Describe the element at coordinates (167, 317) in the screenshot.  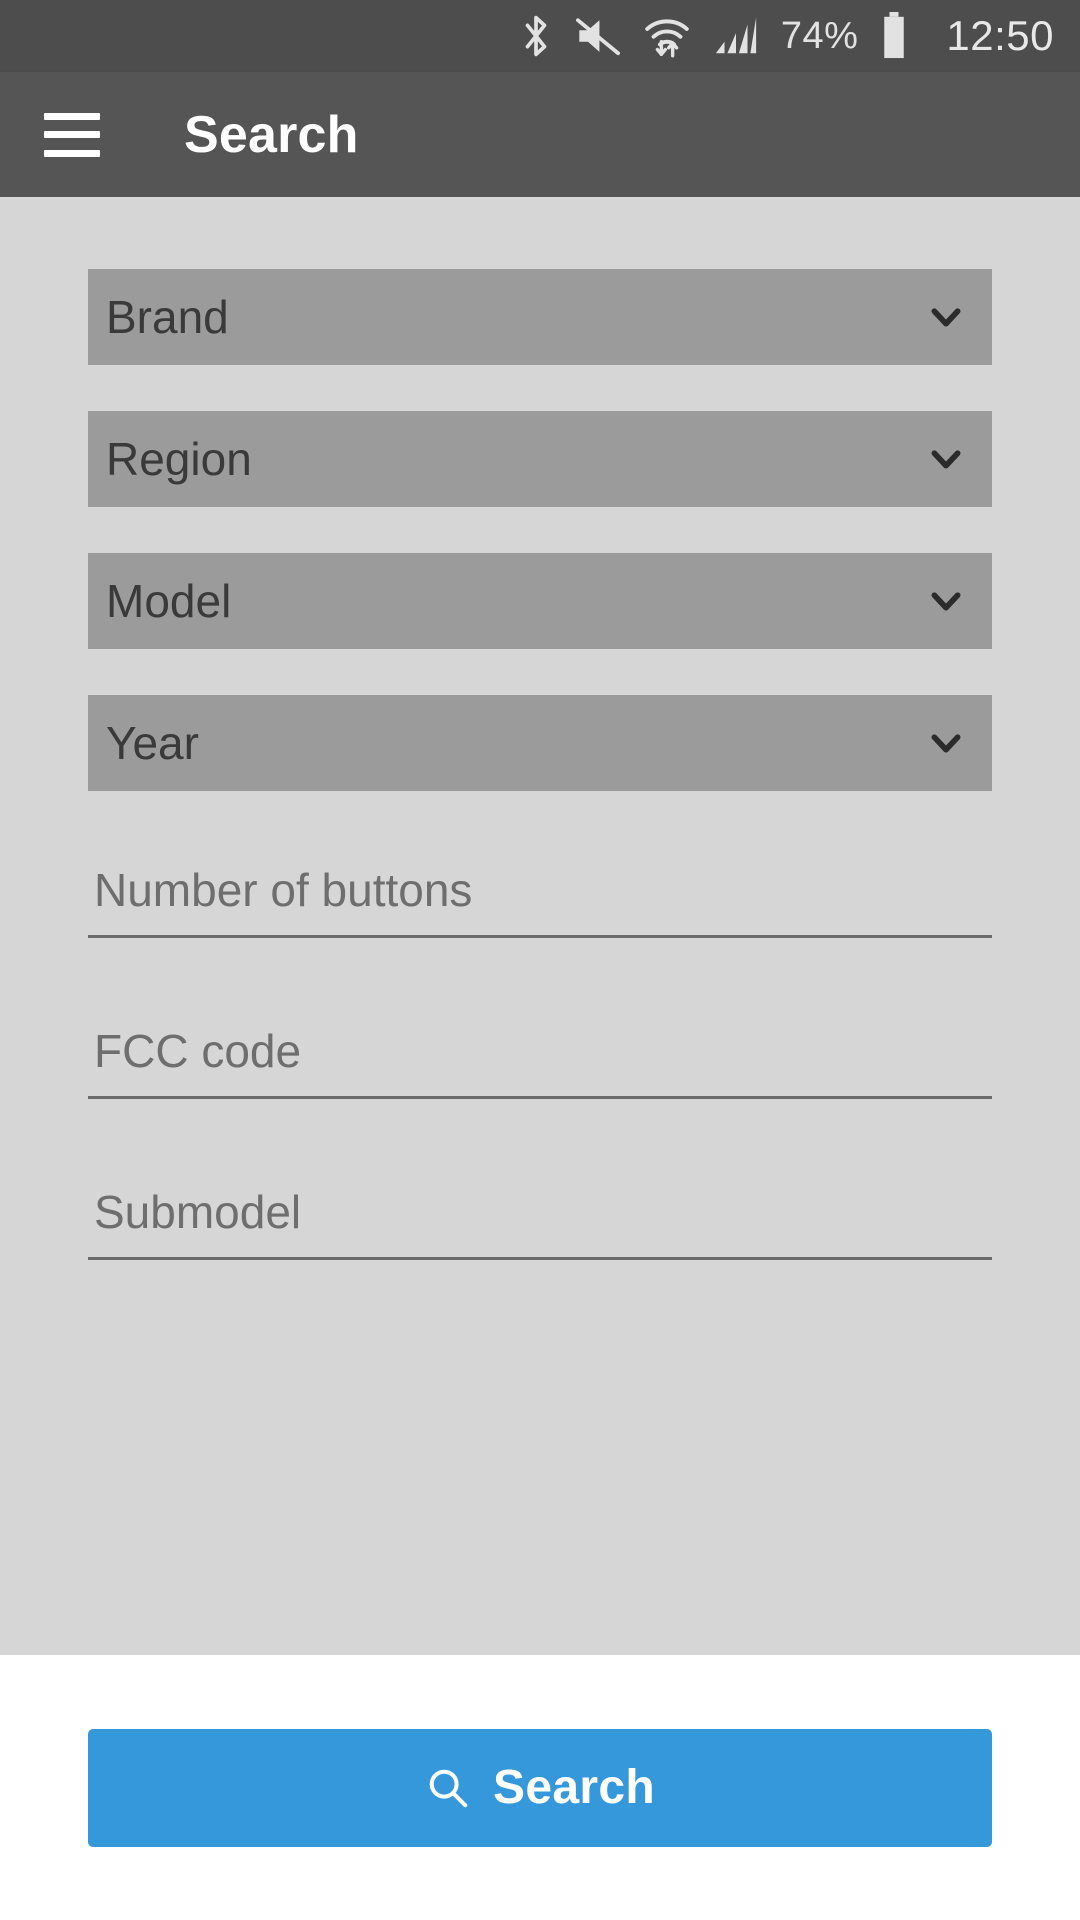
I see `select-brand-label: Brand` at that location.